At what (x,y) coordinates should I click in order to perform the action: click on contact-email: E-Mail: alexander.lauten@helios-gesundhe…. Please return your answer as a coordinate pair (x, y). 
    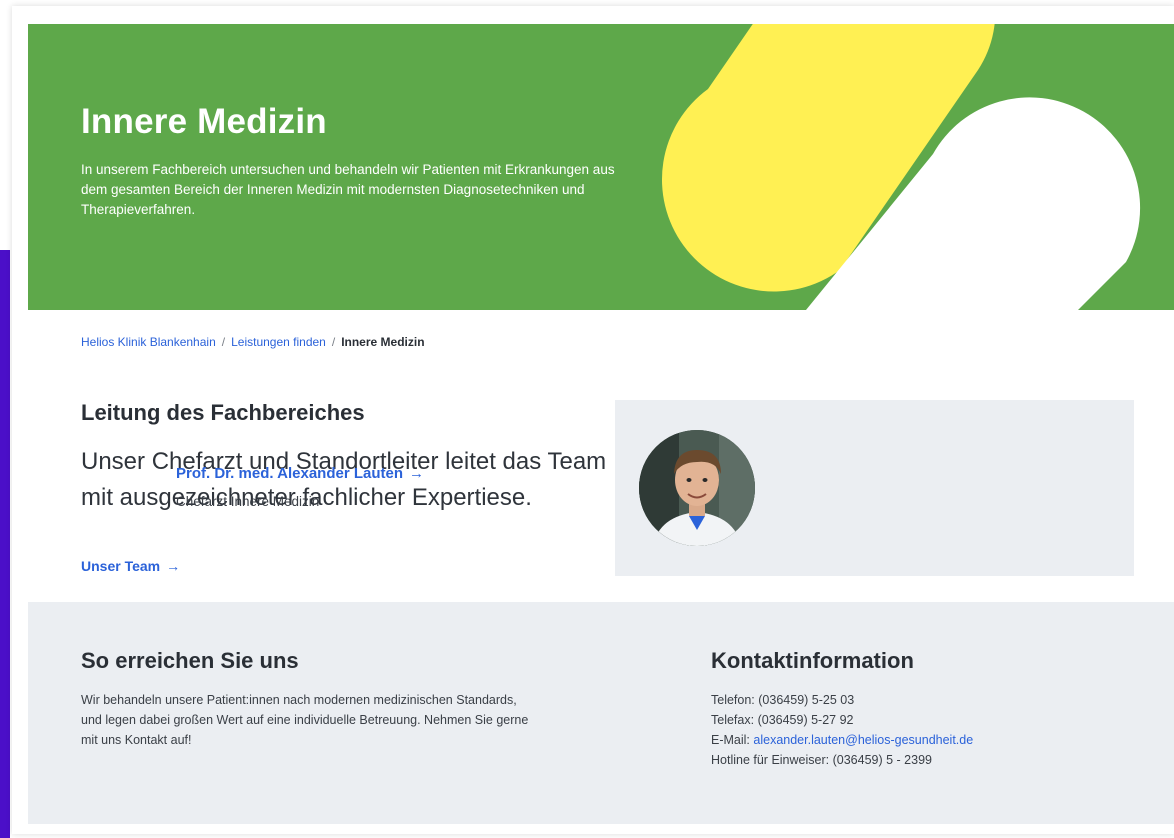
    Looking at the image, I should click on (851, 740).